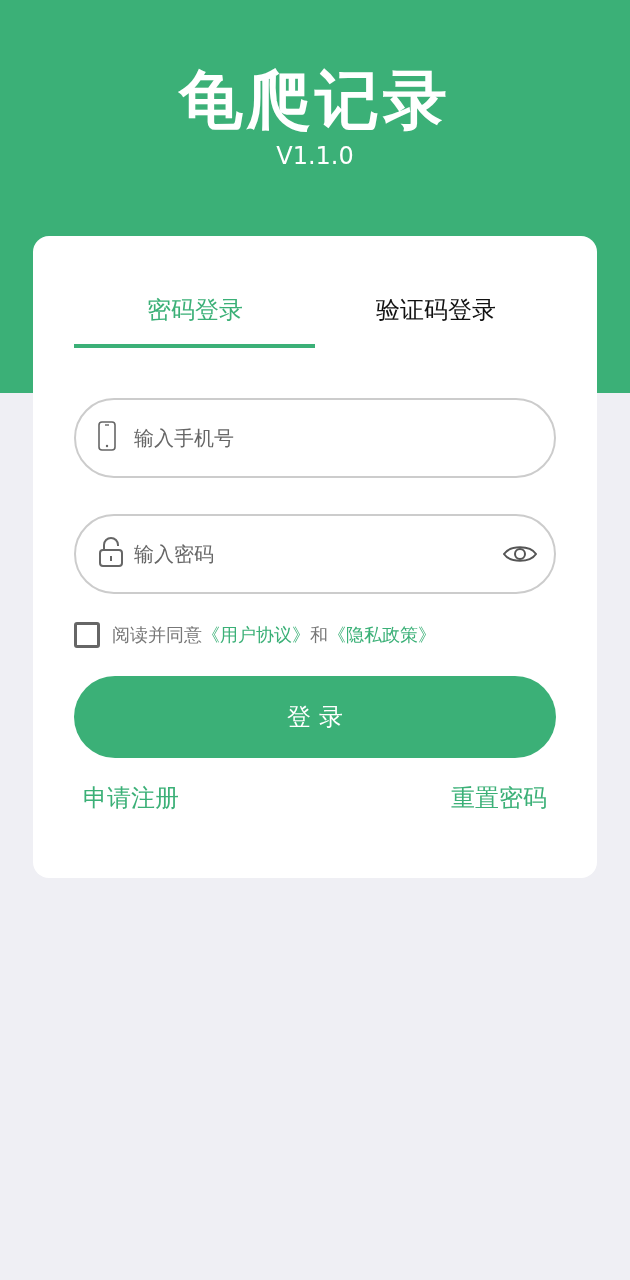  I want to click on agree-checkbox, so click(87, 635).